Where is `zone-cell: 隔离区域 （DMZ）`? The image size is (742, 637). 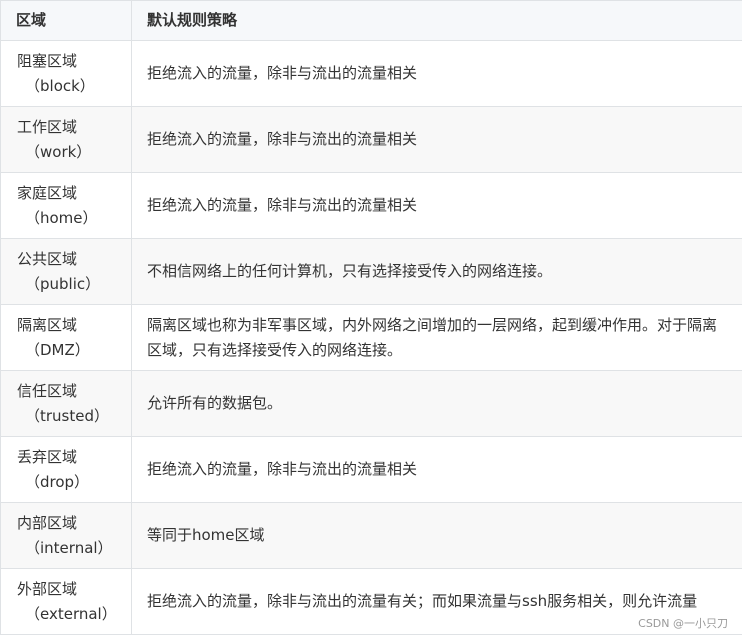
zone-cell: 隔离区域 （DMZ） is located at coordinates (66, 337).